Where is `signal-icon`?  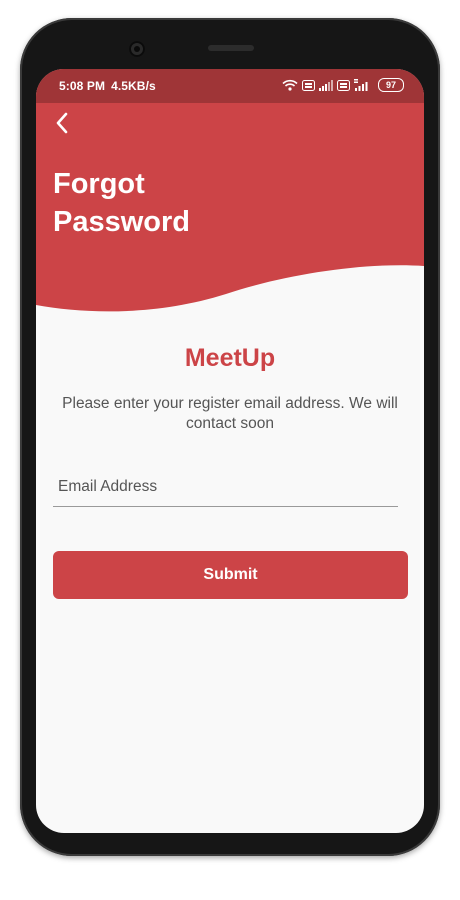
signal-icon is located at coordinates (326, 85).